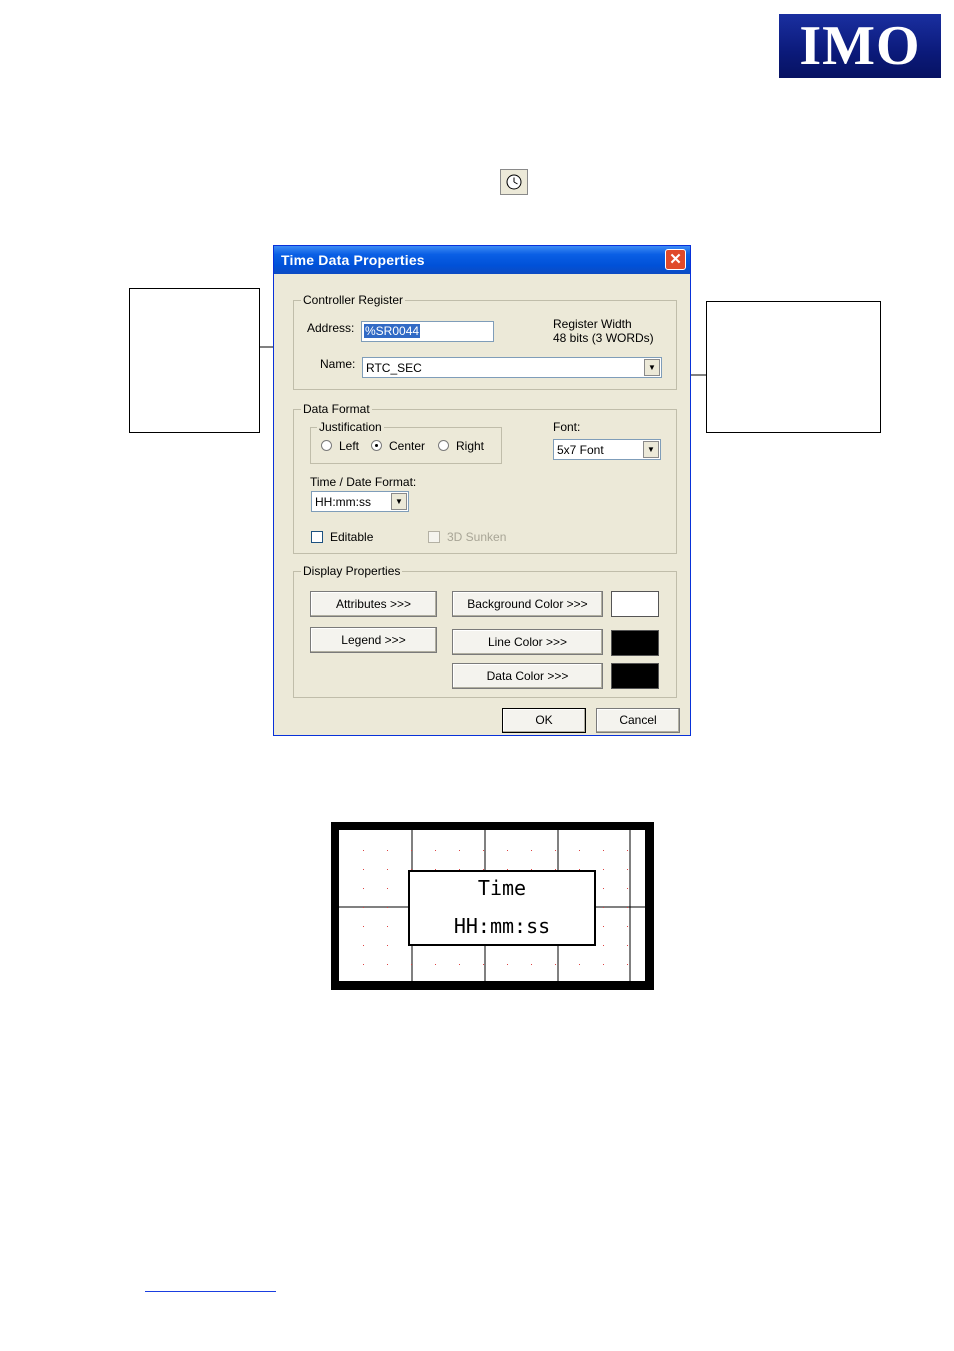  Describe the element at coordinates (336, 409) in the screenshot. I see `data-format-label: Data Format` at that location.